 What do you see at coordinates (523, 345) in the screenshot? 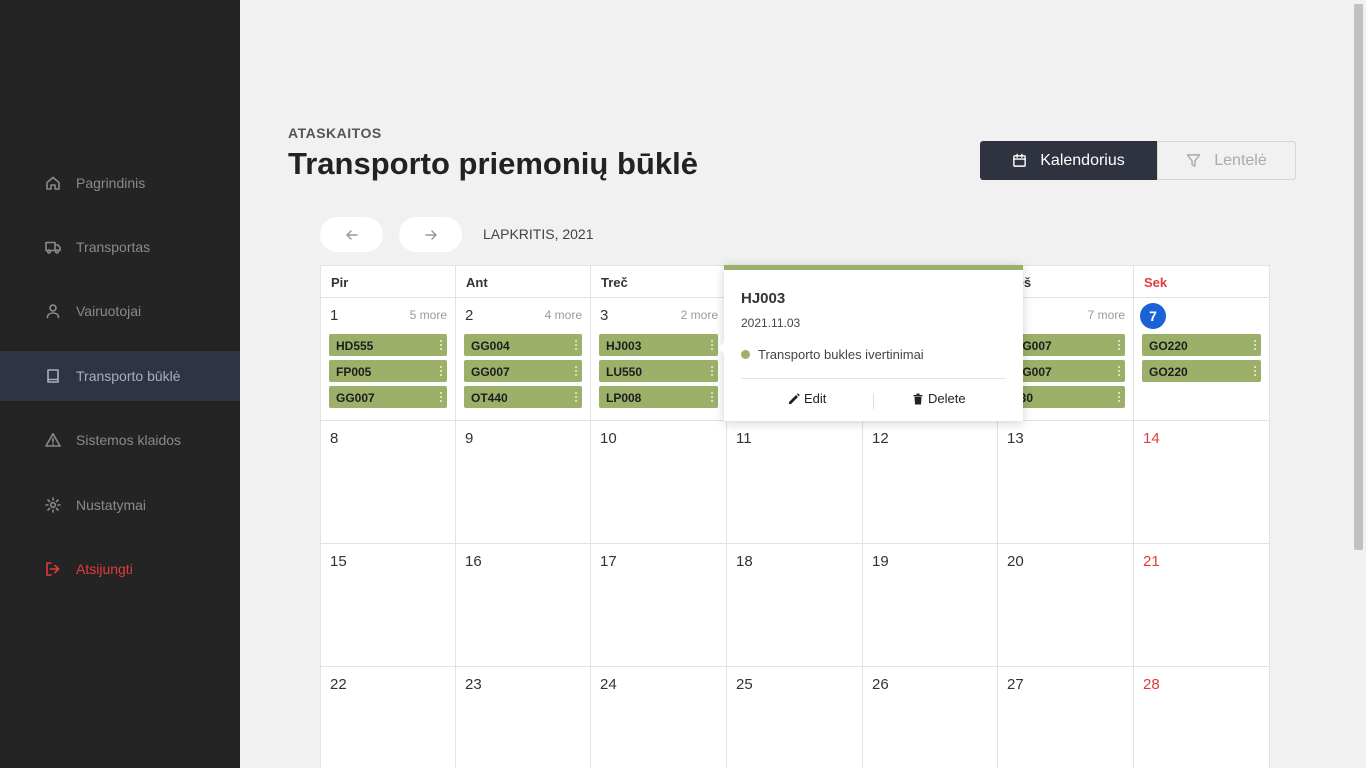
I see `calendar-event: GG004` at bounding box center [523, 345].